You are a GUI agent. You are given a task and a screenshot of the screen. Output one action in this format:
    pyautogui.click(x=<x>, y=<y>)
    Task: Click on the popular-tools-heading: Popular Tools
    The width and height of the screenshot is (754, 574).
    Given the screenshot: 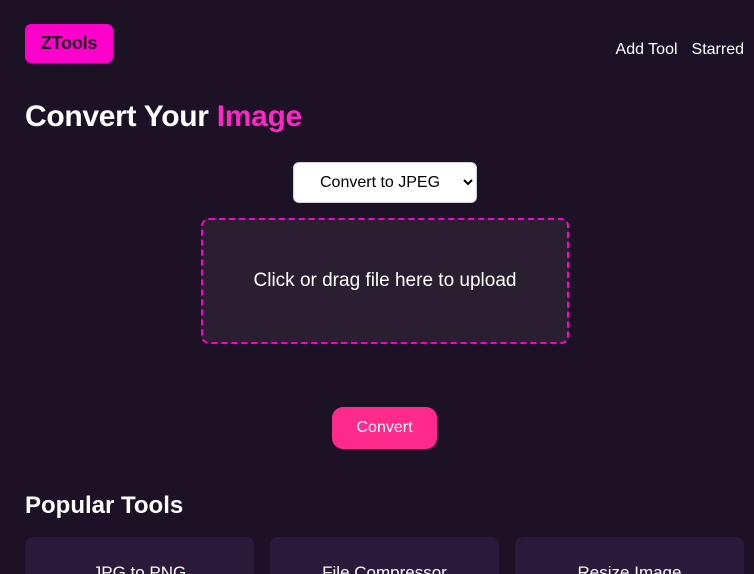 What is the action you would take?
    pyautogui.click(x=104, y=505)
    